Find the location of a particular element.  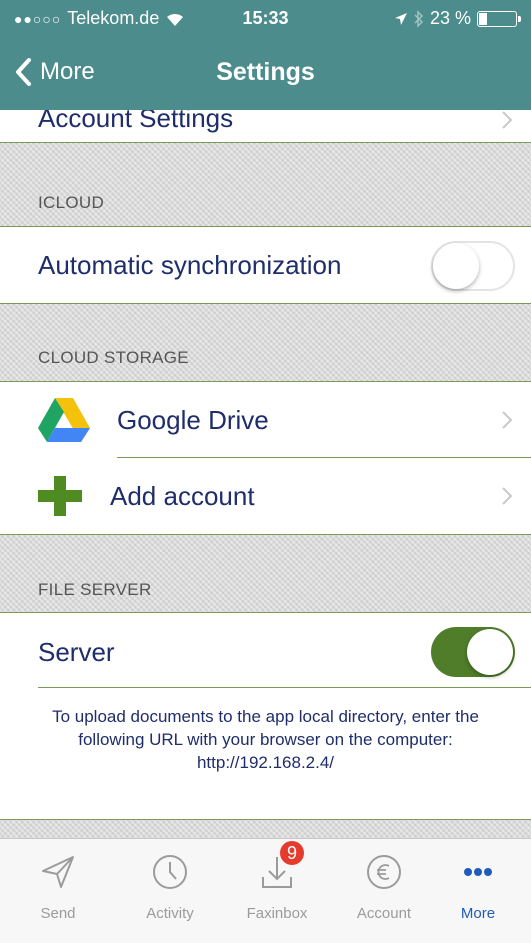

tab-faxinbox-label: Faxinbox is located at coordinates (277, 913).